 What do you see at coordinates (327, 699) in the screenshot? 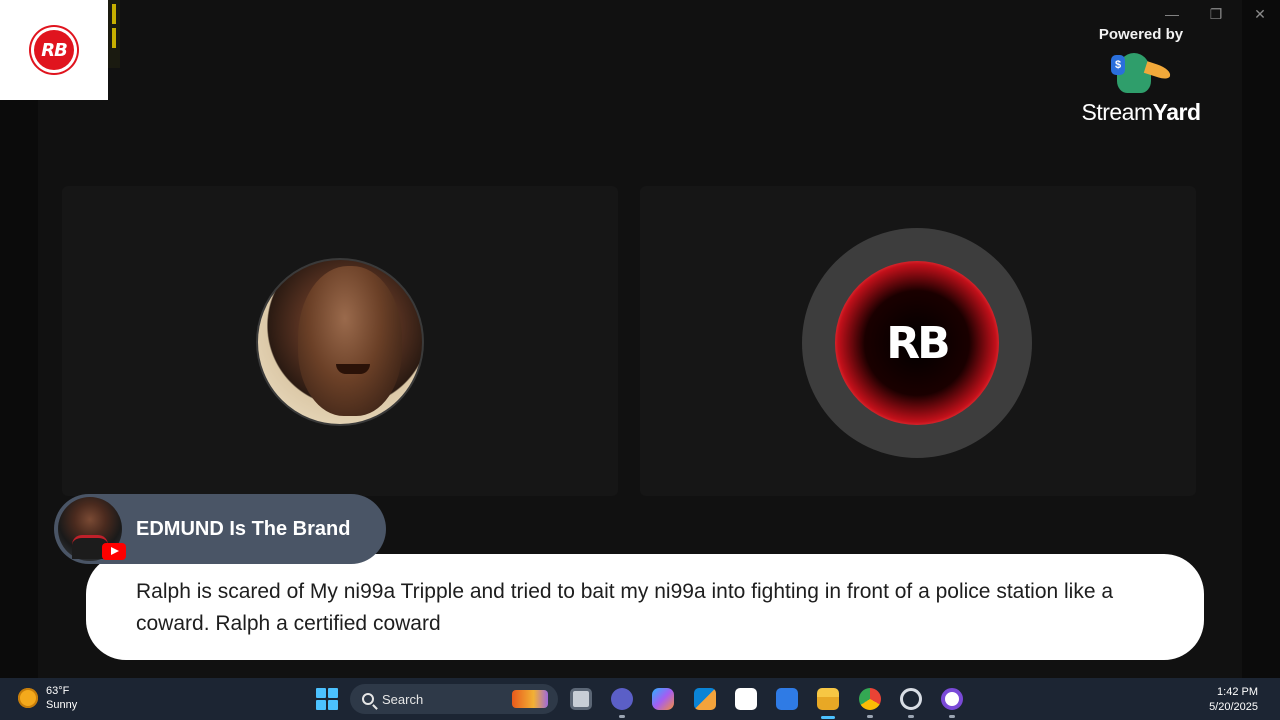
I see `windows-start-icon` at bounding box center [327, 699].